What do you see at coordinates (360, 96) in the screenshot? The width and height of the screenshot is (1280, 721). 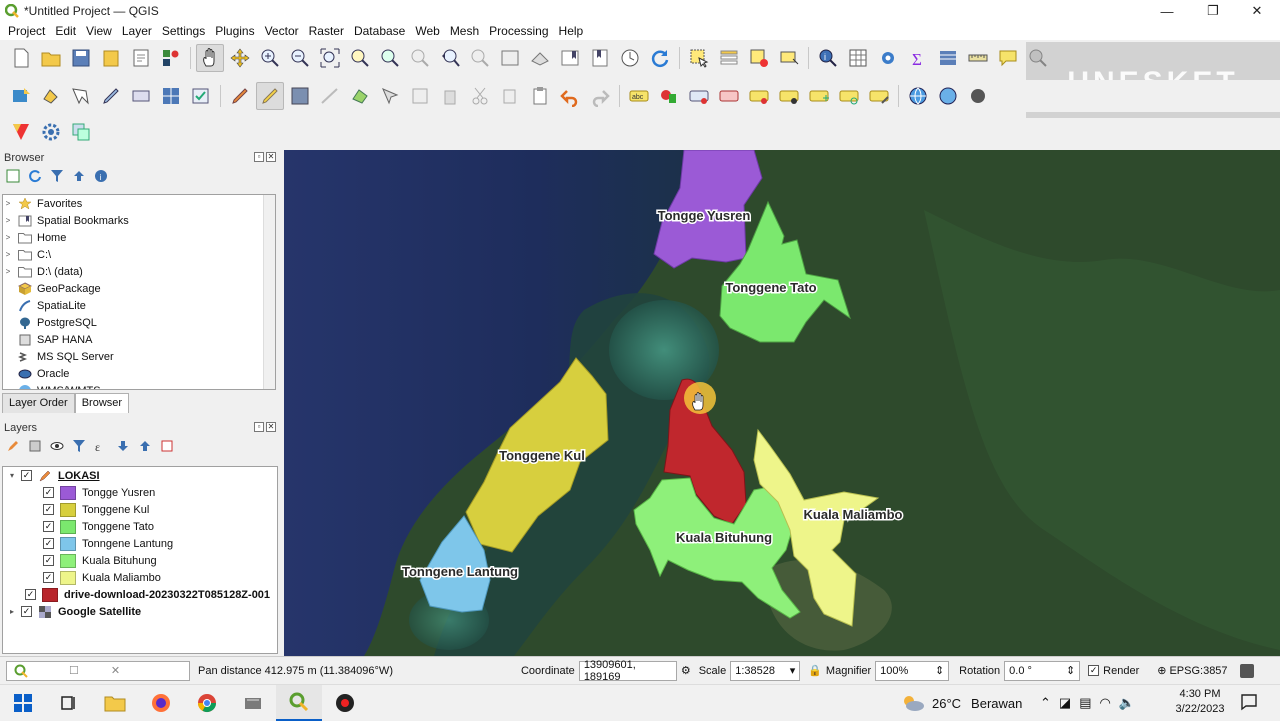 I see `add-polygon-button` at bounding box center [360, 96].